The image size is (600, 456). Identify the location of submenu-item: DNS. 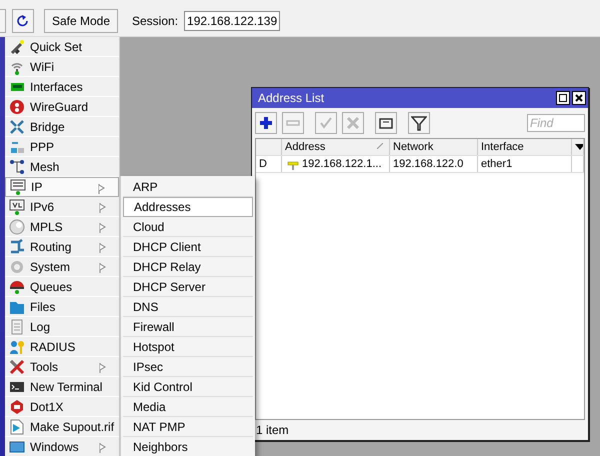
(188, 307).